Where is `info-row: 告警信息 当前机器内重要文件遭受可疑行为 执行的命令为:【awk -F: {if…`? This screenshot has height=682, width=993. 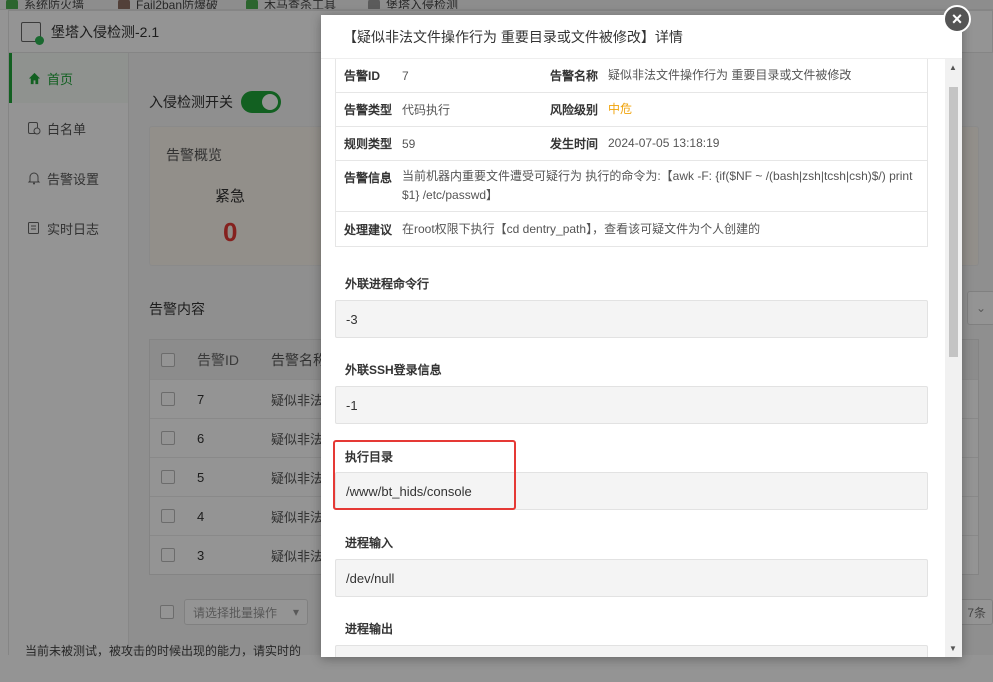
info-row: 告警信息 当前机器内重要文件遭受可疑行为 执行的命令为:【awk -F: {if… is located at coordinates (631, 186).